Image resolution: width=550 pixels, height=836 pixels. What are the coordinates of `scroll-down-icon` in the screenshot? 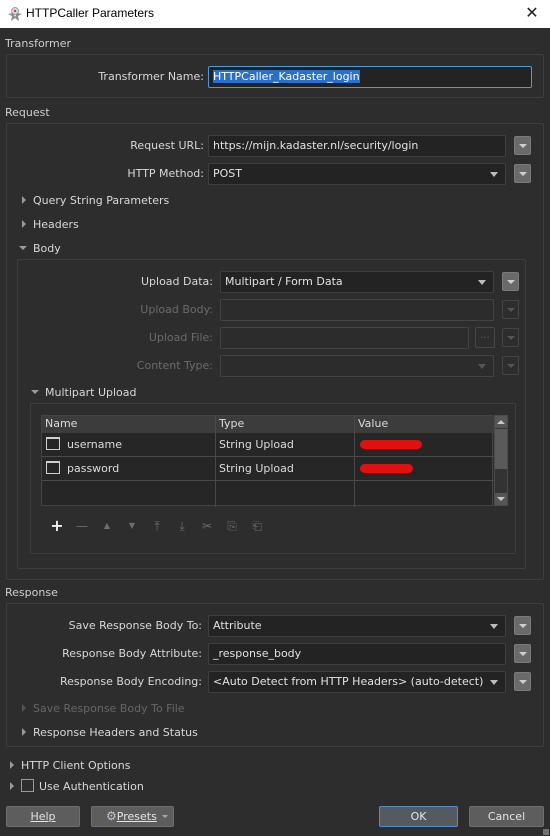 It's located at (501, 499).